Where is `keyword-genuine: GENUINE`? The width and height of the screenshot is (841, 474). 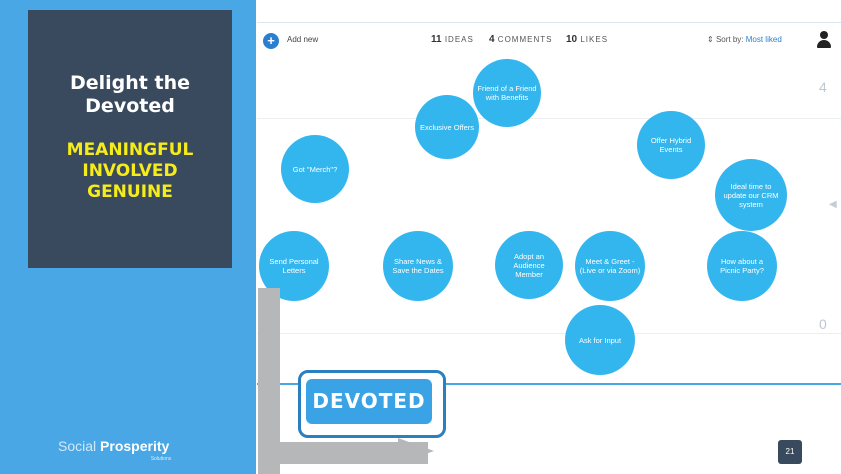 keyword-genuine: GENUINE is located at coordinates (130, 192).